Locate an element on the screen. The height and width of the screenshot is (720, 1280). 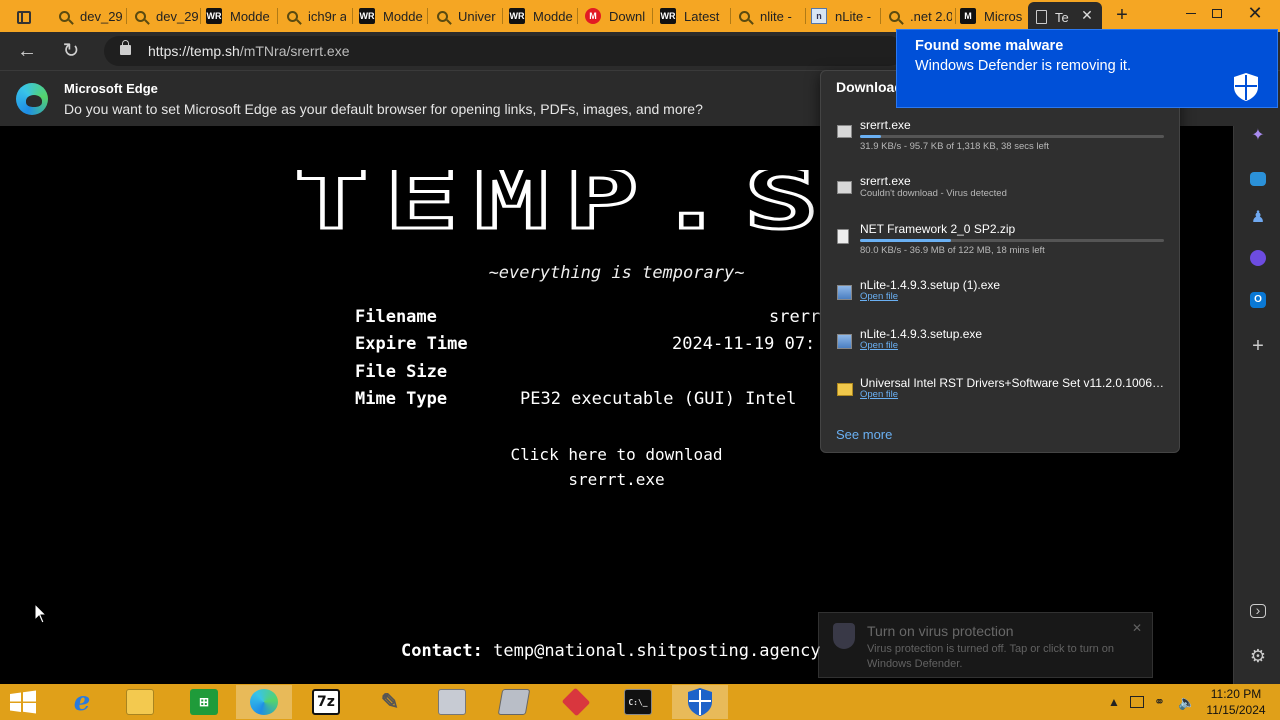
internet-explorer-icon: e is located at coordinates (82, 702).